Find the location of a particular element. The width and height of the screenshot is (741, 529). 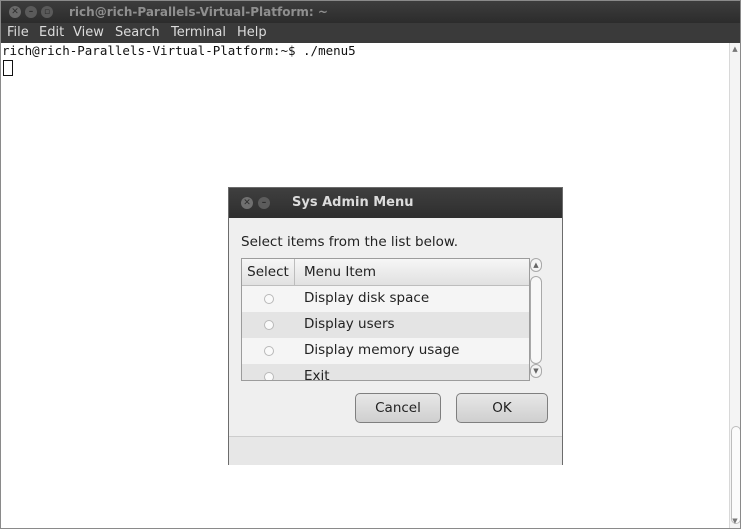

dialog-title: Sys Admin Menu is located at coordinates (353, 202).